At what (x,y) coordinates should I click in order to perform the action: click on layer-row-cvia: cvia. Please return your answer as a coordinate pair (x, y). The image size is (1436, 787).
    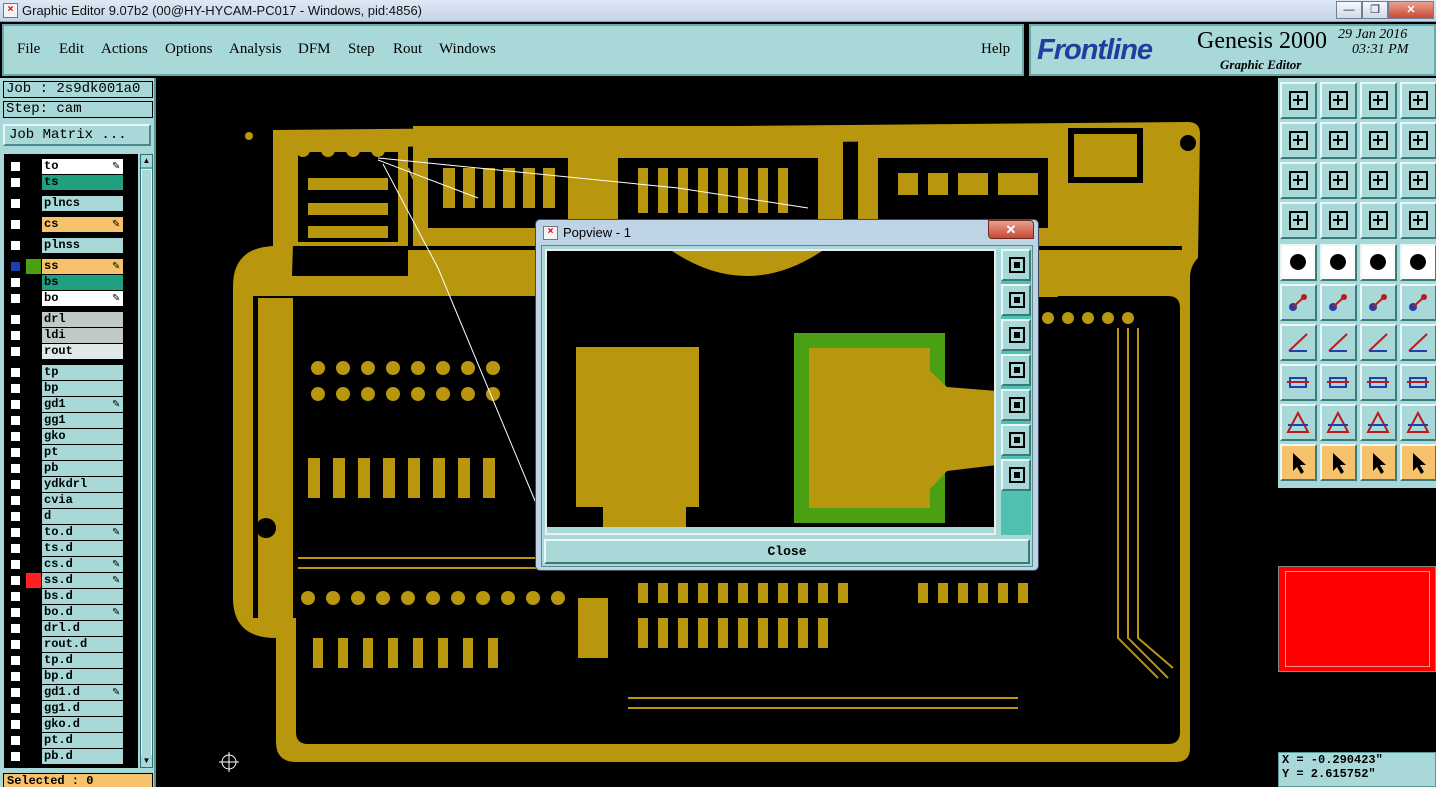
    Looking at the image, I should click on (71, 500).